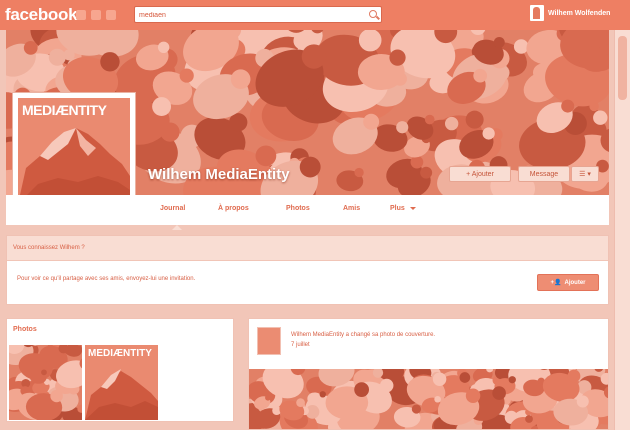  I want to click on post-image, so click(428, 399).